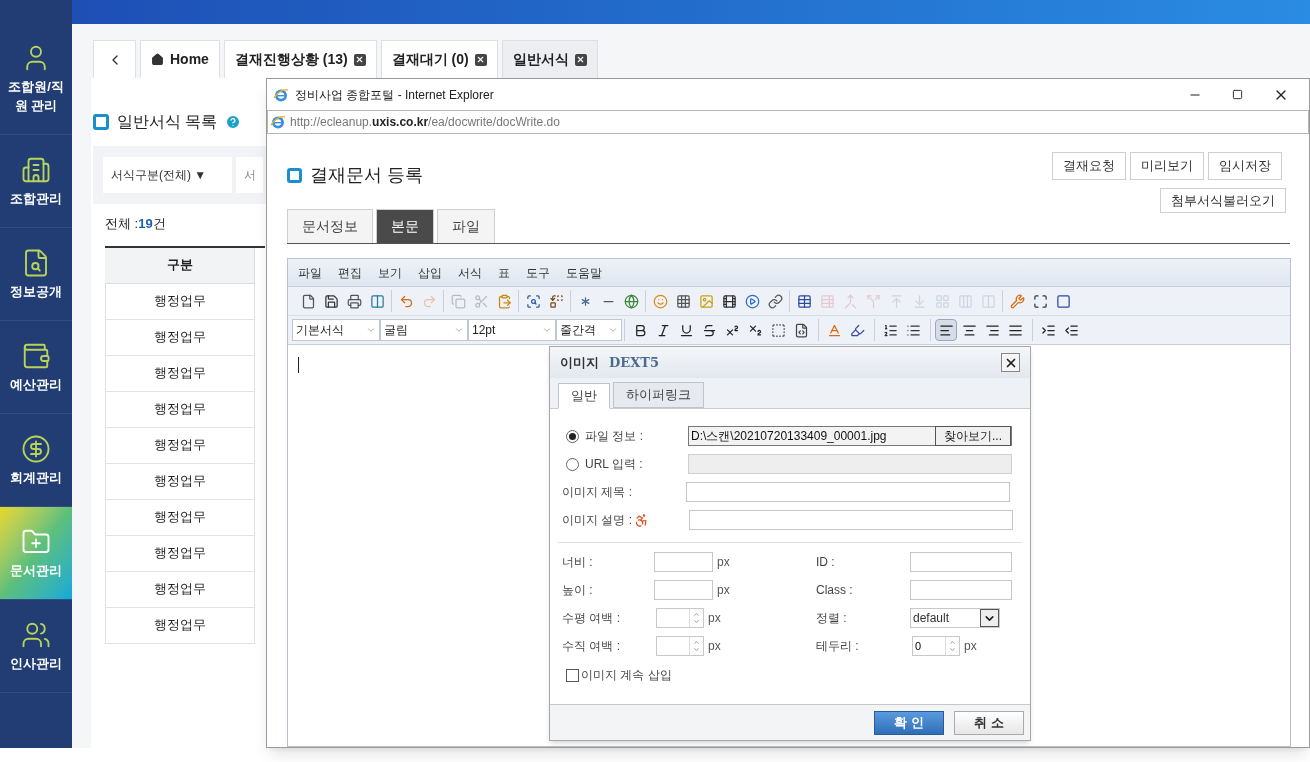  I want to click on field-label: 테두리 :, so click(838, 646).